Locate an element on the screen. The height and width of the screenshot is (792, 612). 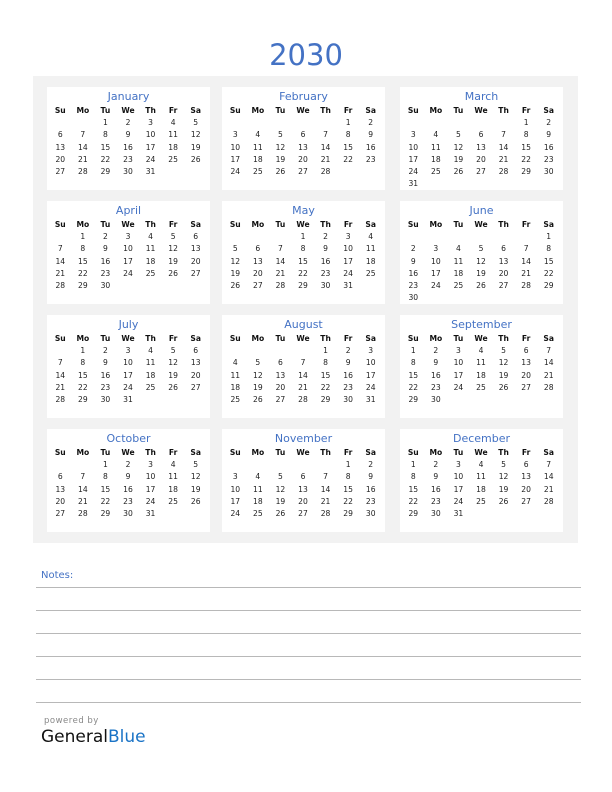
generalblue-logo: GeneralBlue is located at coordinates (93, 737).